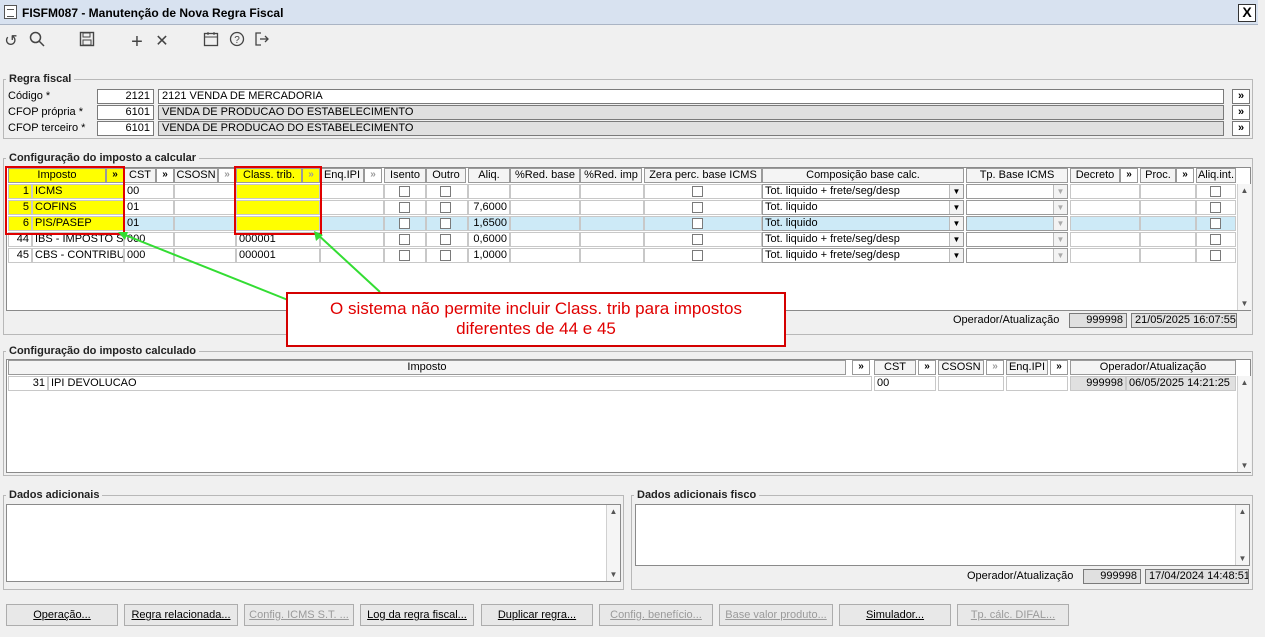 The height and width of the screenshot is (637, 1265). I want to click on calculado-group-label: Configuração do imposto calculado, so click(103, 351).